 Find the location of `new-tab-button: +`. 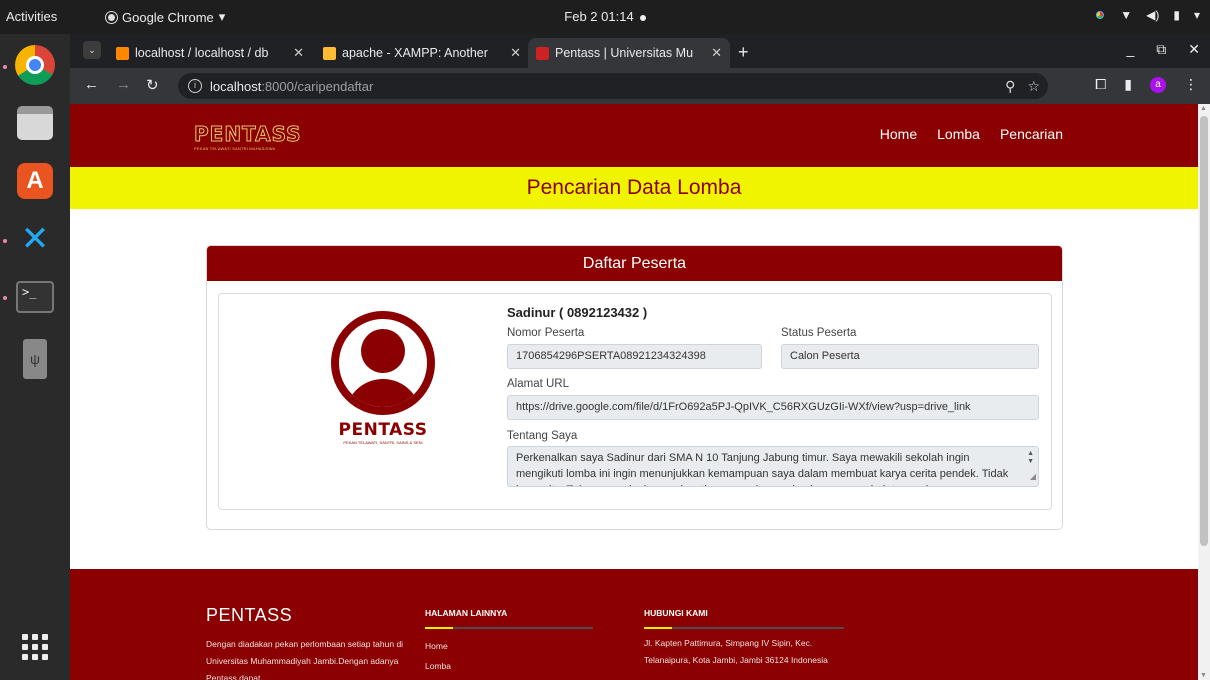

new-tab-button: + is located at coordinates (743, 52).